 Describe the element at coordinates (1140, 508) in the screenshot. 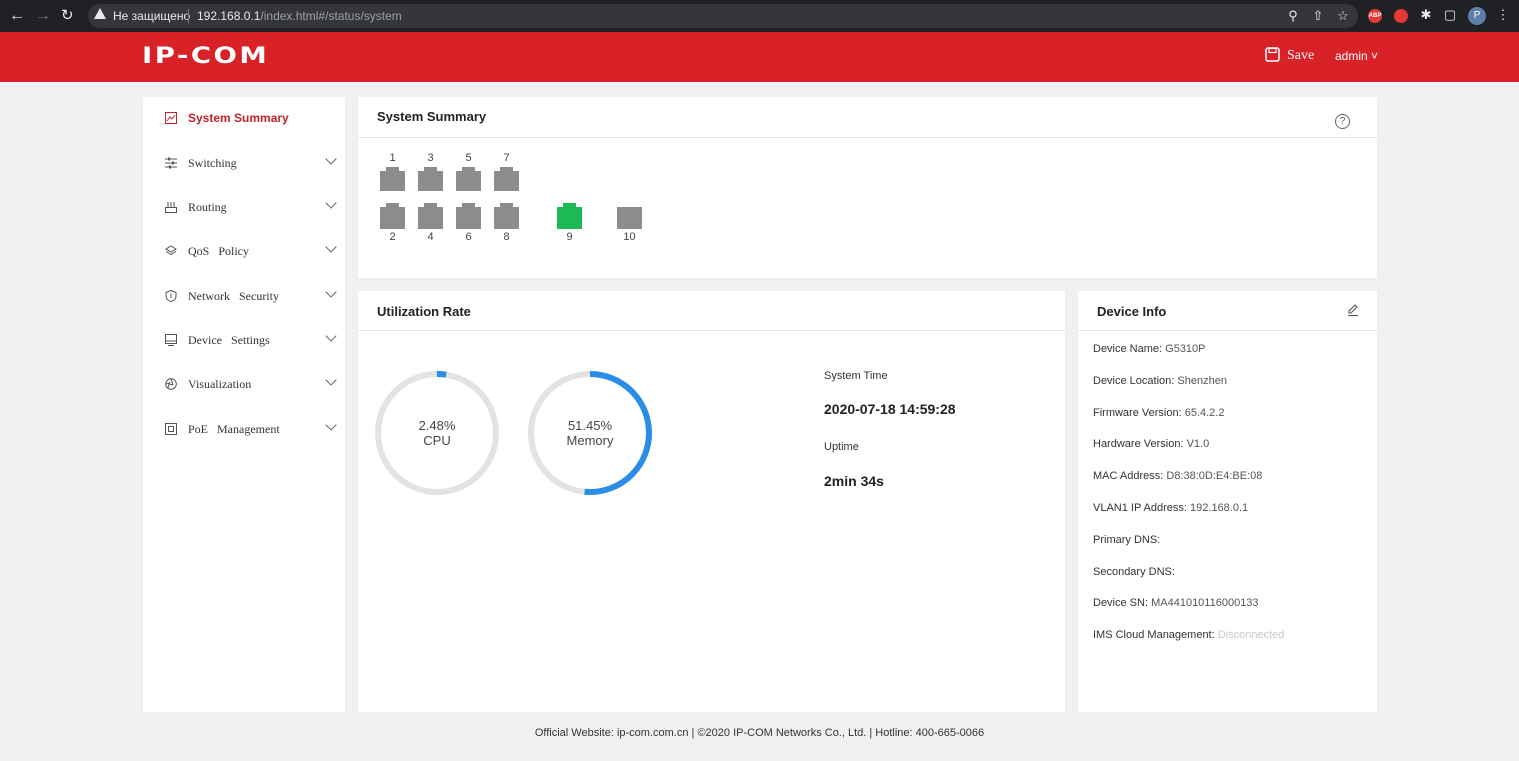

I see `info-label: VLAN1 IP Address:` at that location.